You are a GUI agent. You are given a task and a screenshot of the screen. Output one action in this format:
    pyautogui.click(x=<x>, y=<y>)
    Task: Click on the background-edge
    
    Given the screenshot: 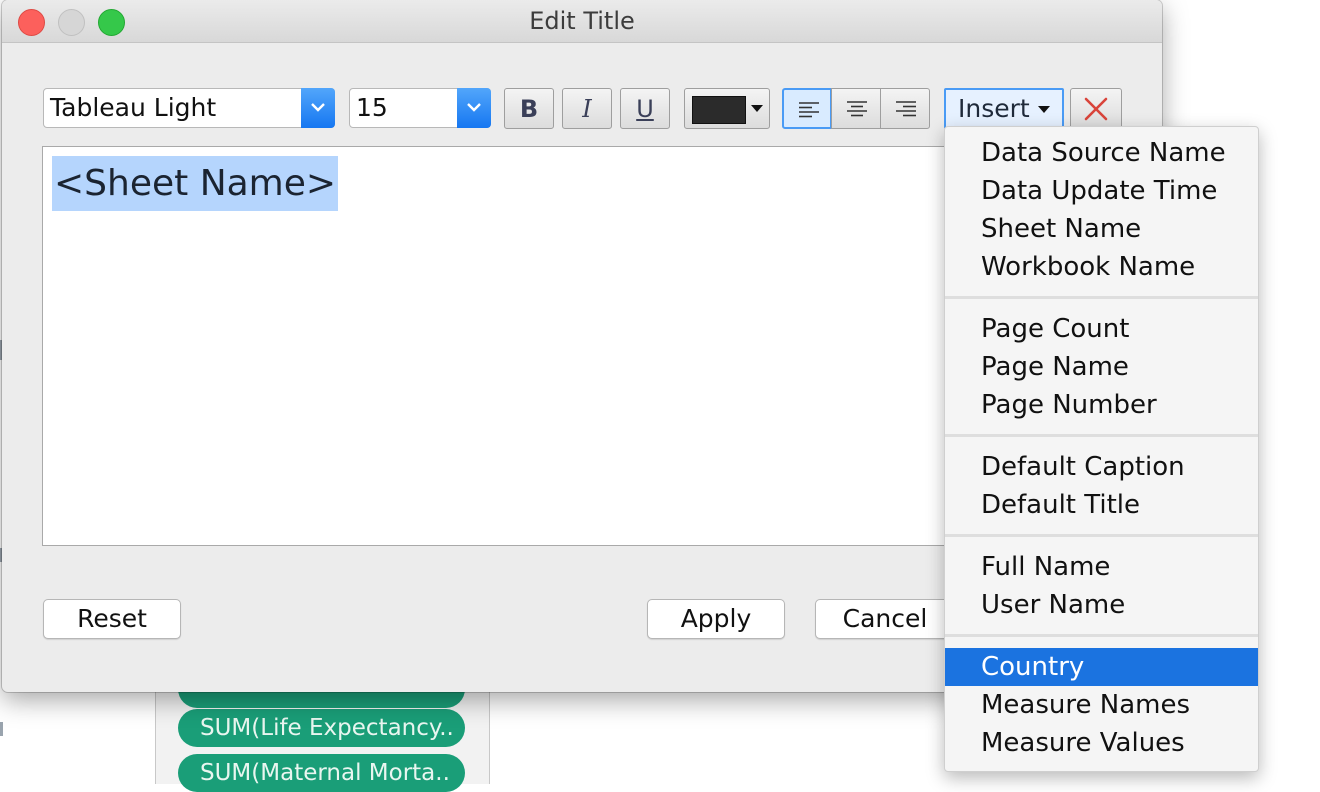 What is the action you would take?
    pyautogui.click(x=1, y=729)
    